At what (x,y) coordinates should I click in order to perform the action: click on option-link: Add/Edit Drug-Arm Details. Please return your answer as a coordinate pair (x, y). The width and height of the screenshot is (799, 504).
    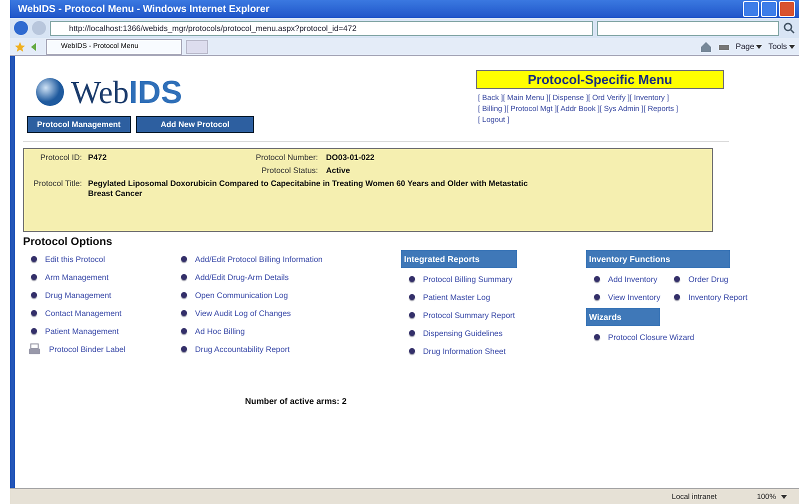
    Looking at the image, I should click on (242, 277).